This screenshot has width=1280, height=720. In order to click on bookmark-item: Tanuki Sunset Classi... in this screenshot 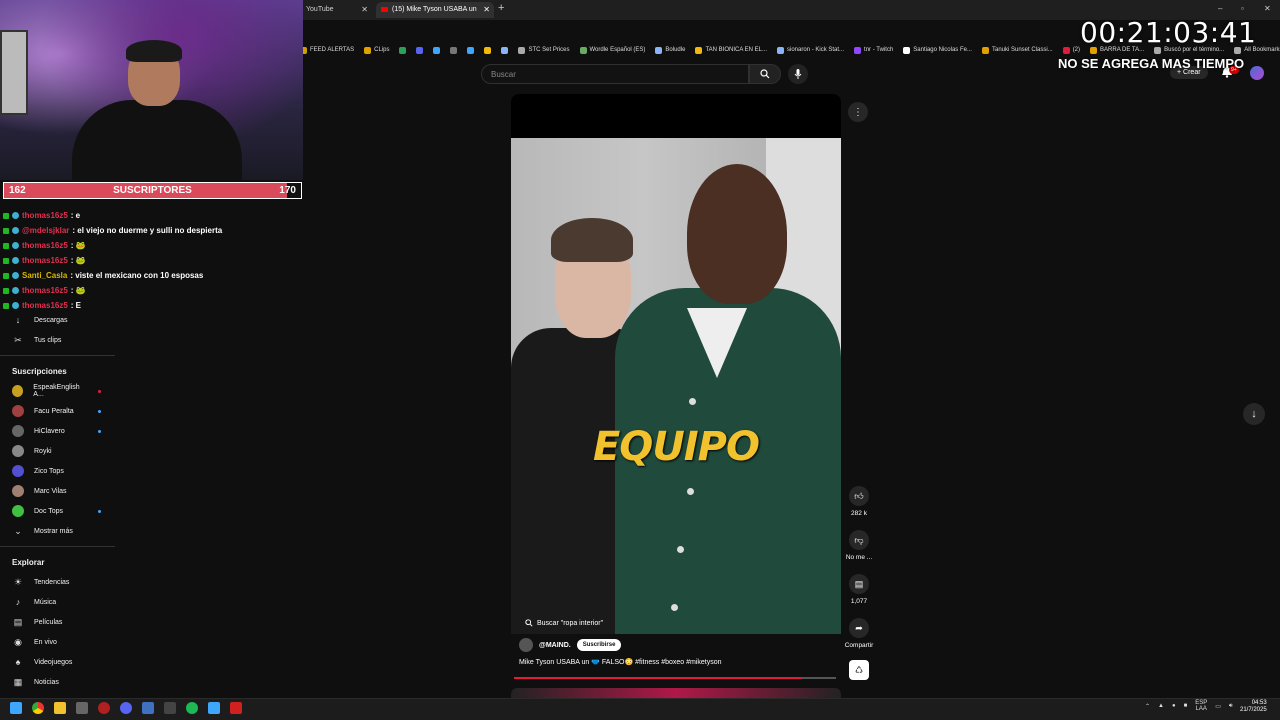, I will do `click(1017, 50)`.